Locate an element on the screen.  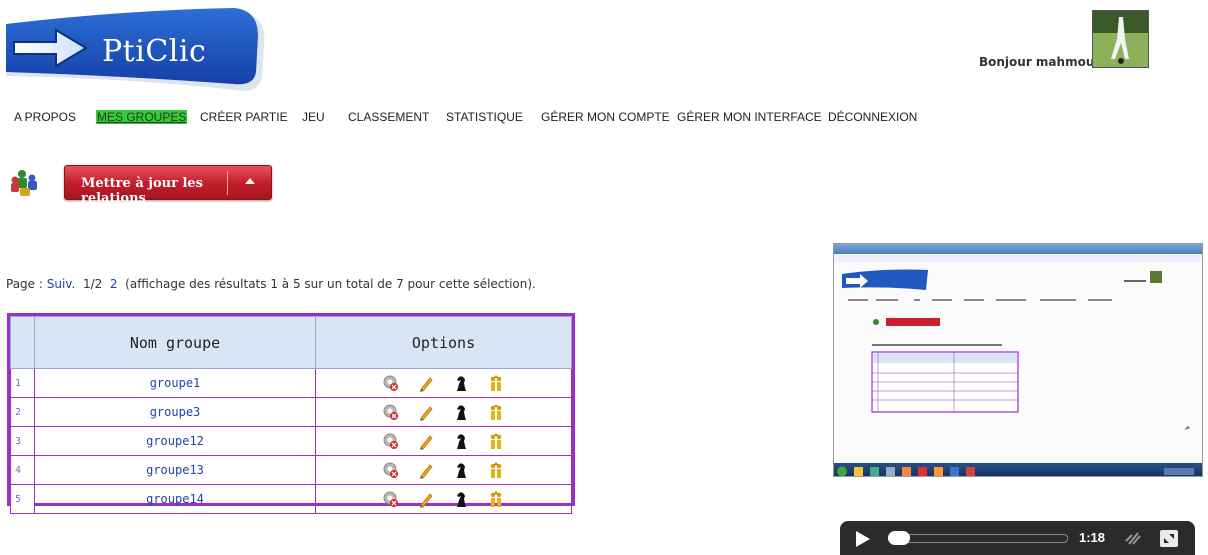
table-row: 4 groupe13 is located at coordinates (291, 470).